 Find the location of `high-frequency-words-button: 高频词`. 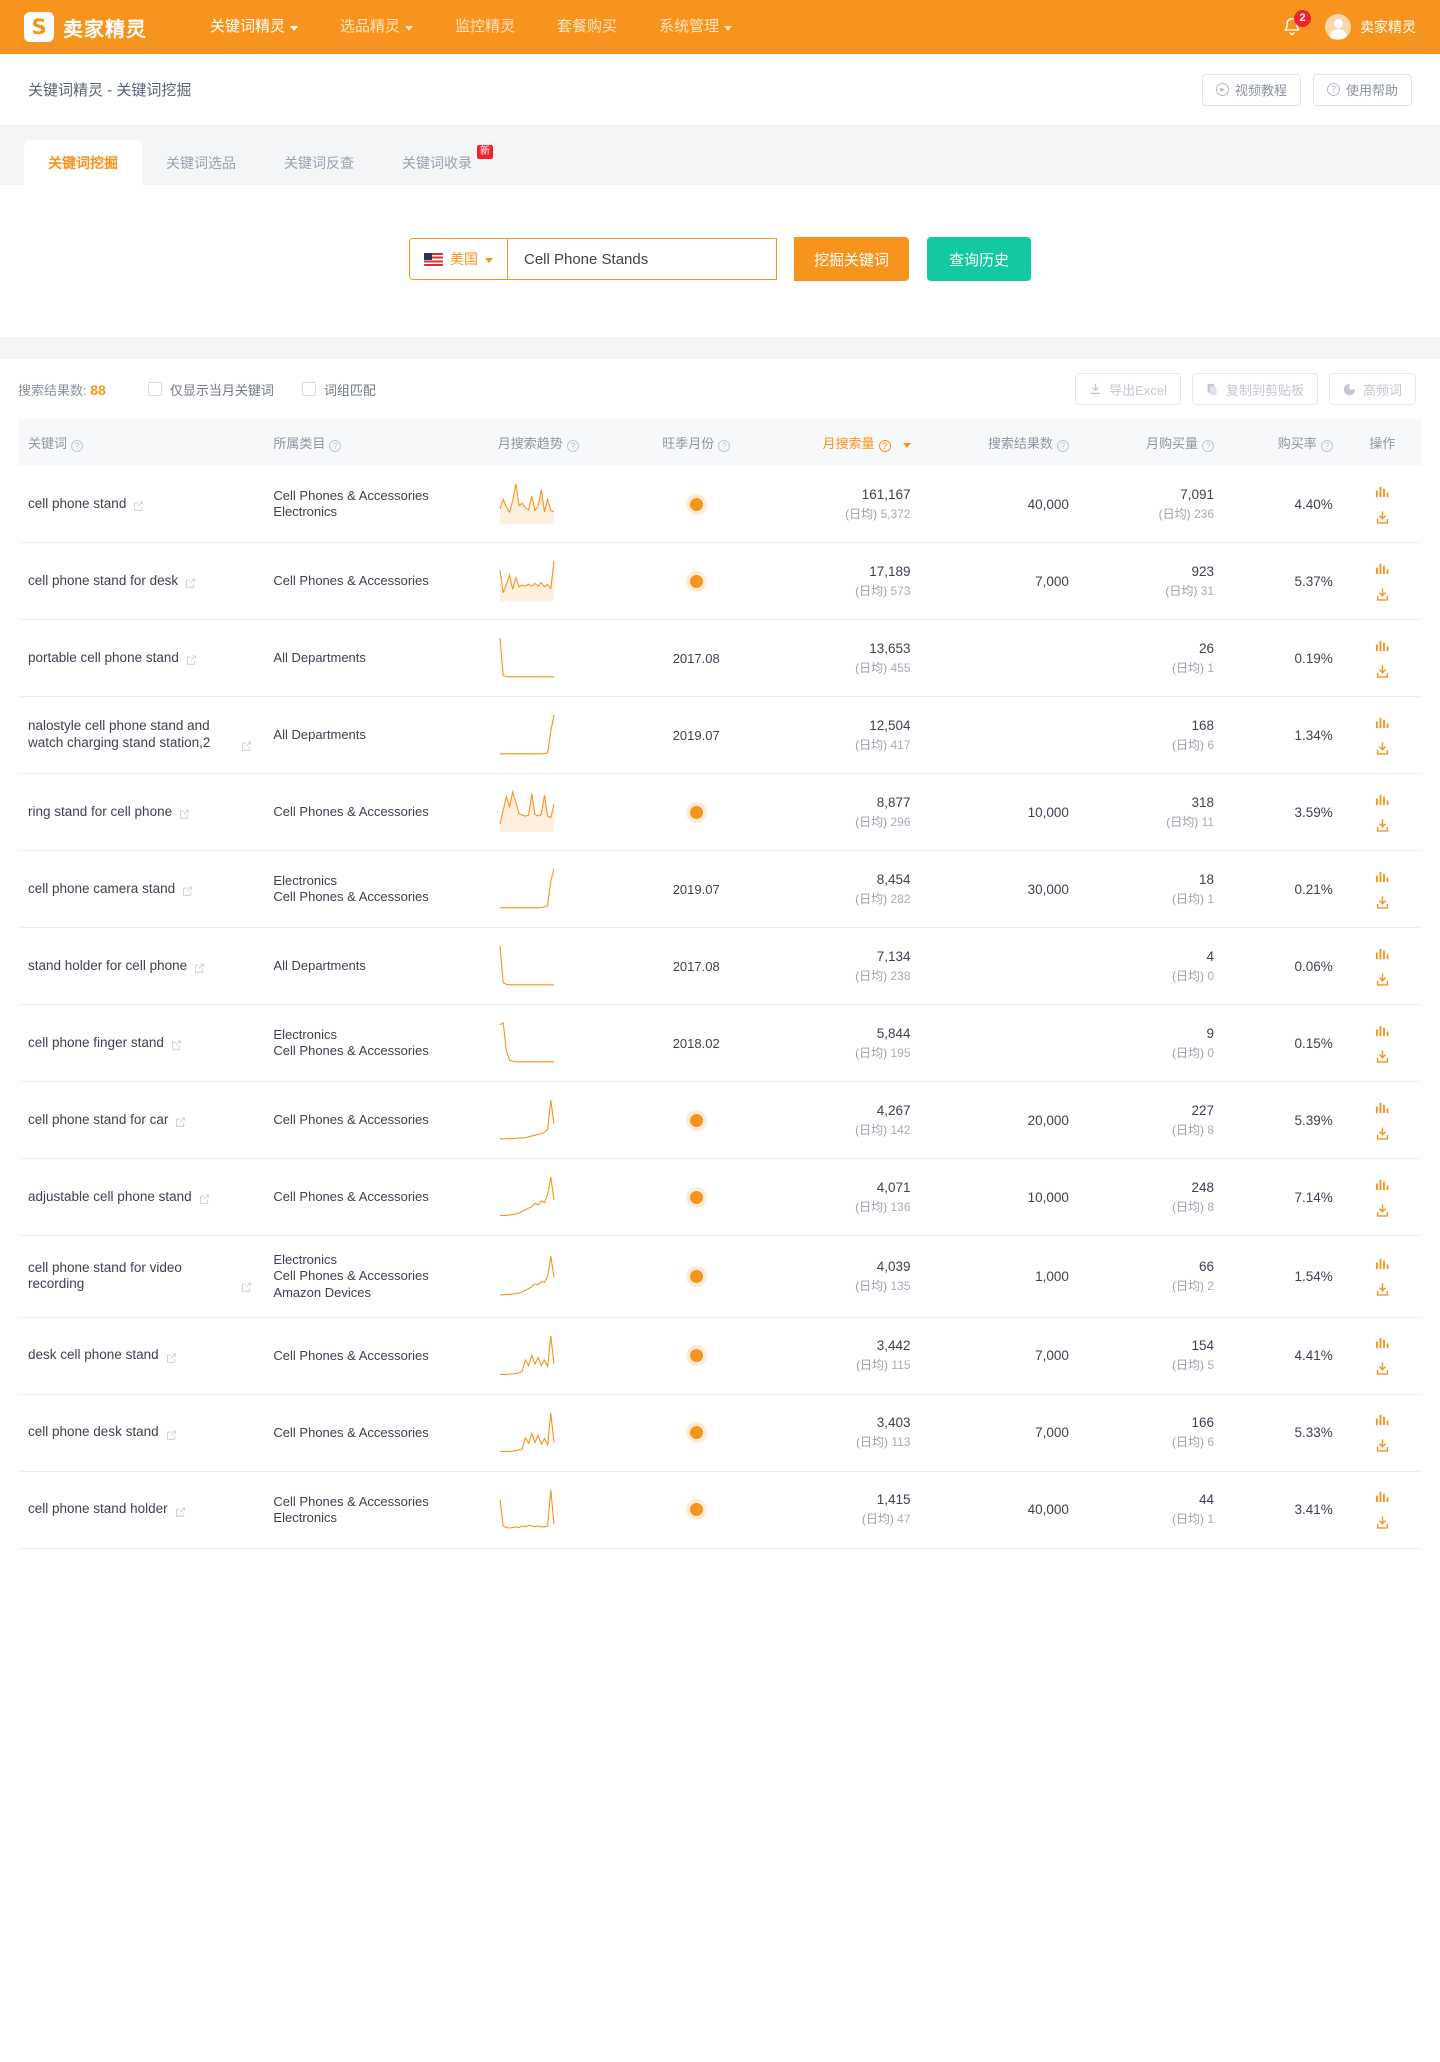

high-frequency-words-button: 高频词 is located at coordinates (1372, 389).